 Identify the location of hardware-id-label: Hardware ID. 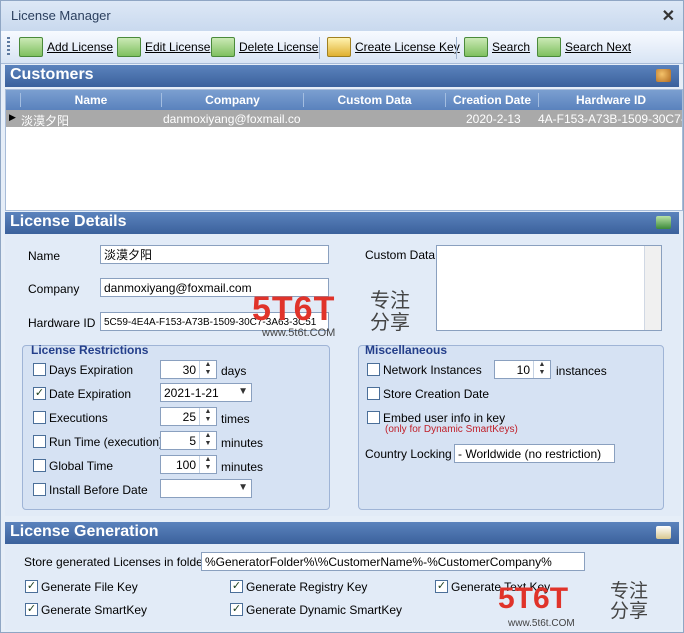
(62, 323).